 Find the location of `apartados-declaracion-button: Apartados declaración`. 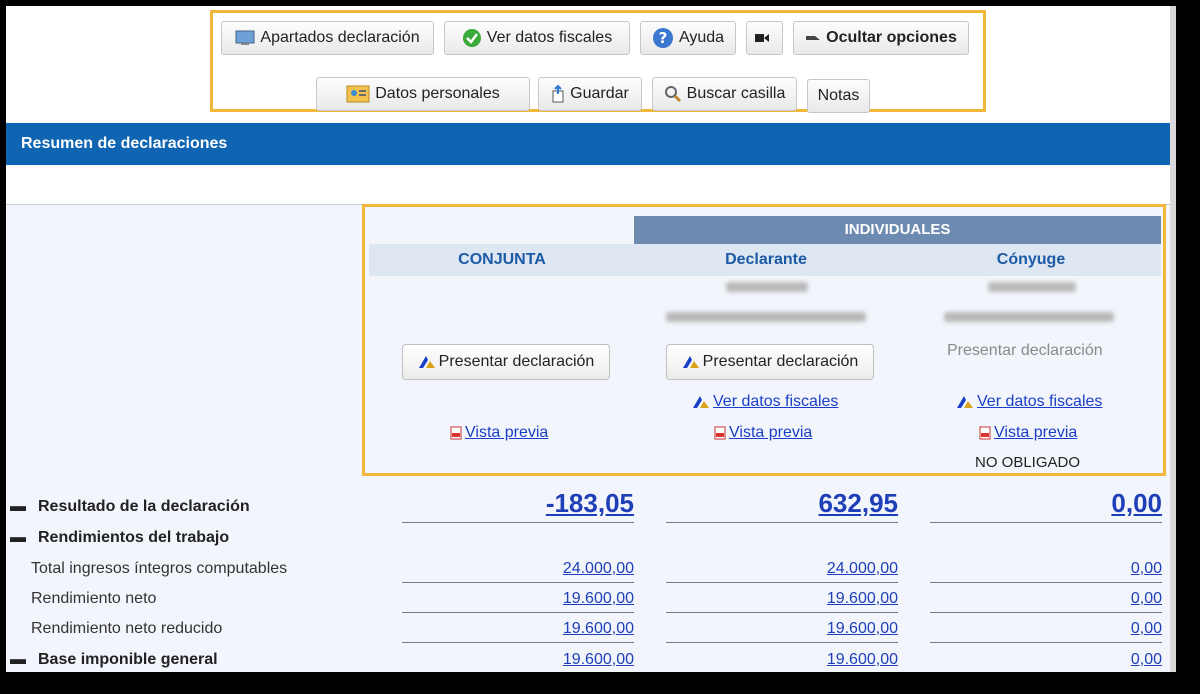

apartados-declaracion-button: Apartados declaración is located at coordinates (327, 38).